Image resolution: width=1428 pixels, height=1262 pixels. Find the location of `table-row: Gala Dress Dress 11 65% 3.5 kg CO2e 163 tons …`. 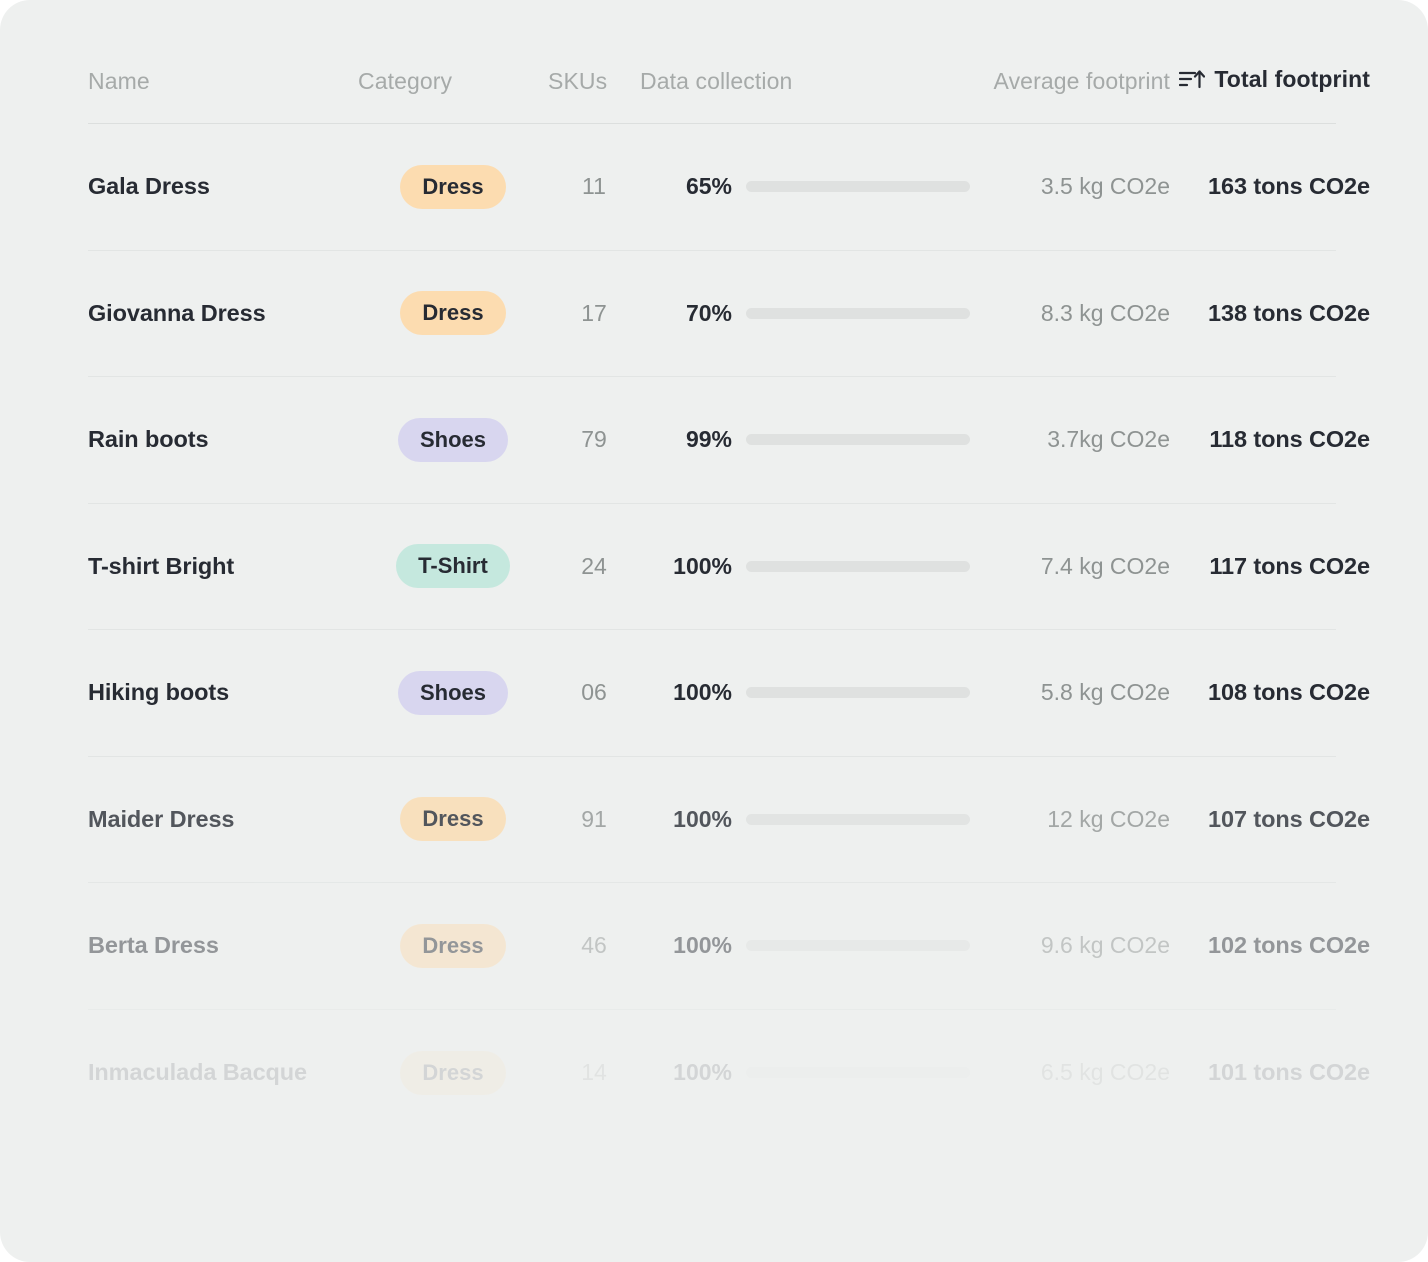

table-row: Gala Dress Dress 11 65% 3.5 kg CO2e 163 tons … is located at coordinates (729, 187).